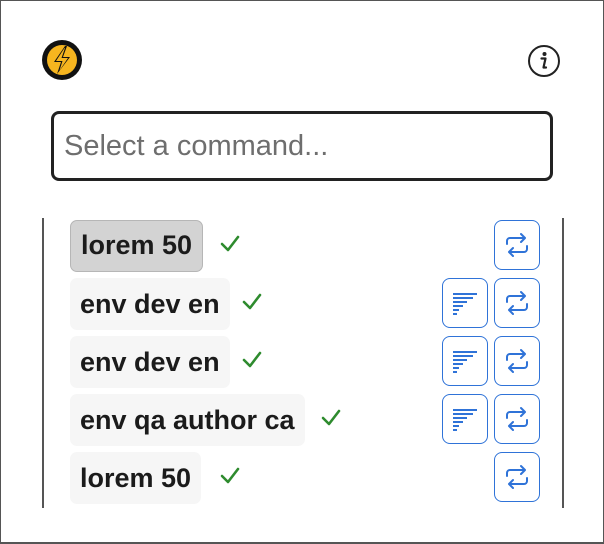 This screenshot has height=544, width=604. What do you see at coordinates (187, 420) in the screenshot?
I see `command-chip: env qa author ca` at bounding box center [187, 420].